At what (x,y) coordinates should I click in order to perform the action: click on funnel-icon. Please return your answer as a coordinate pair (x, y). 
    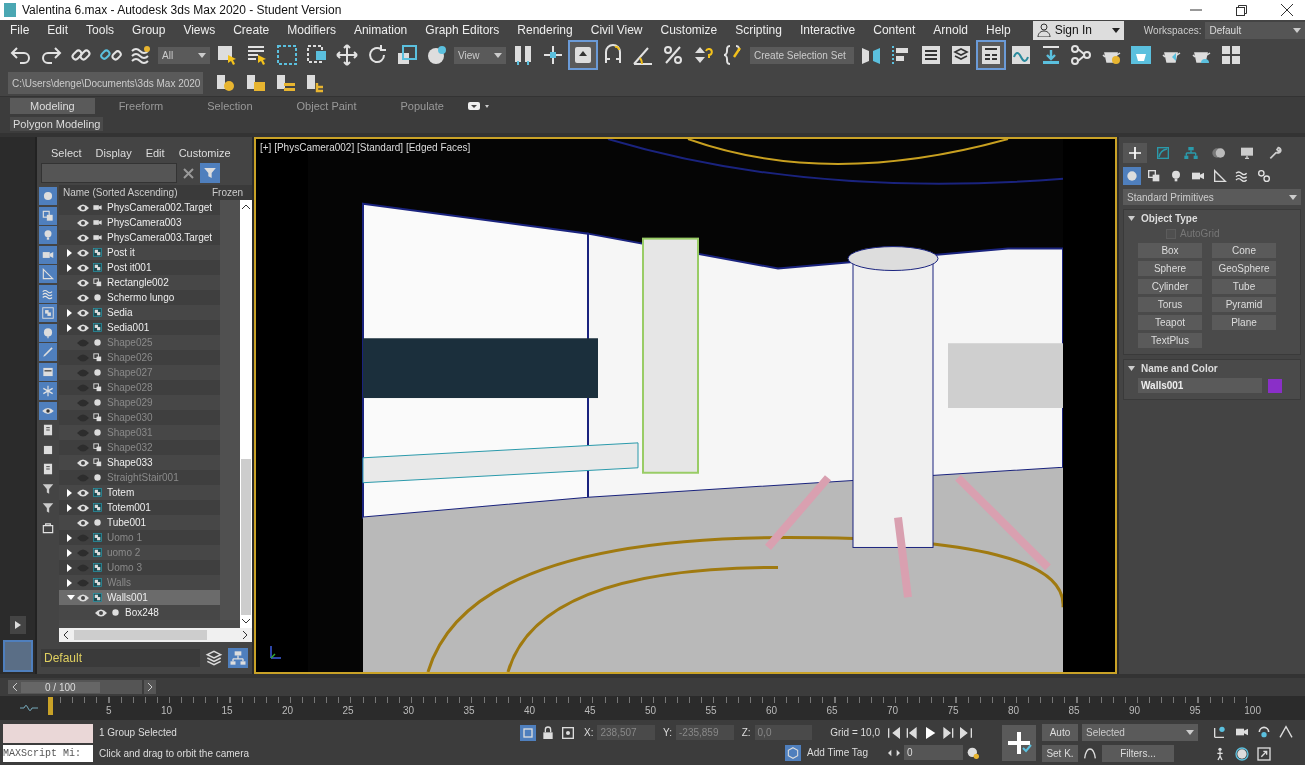
    Looking at the image, I should click on (210, 173).